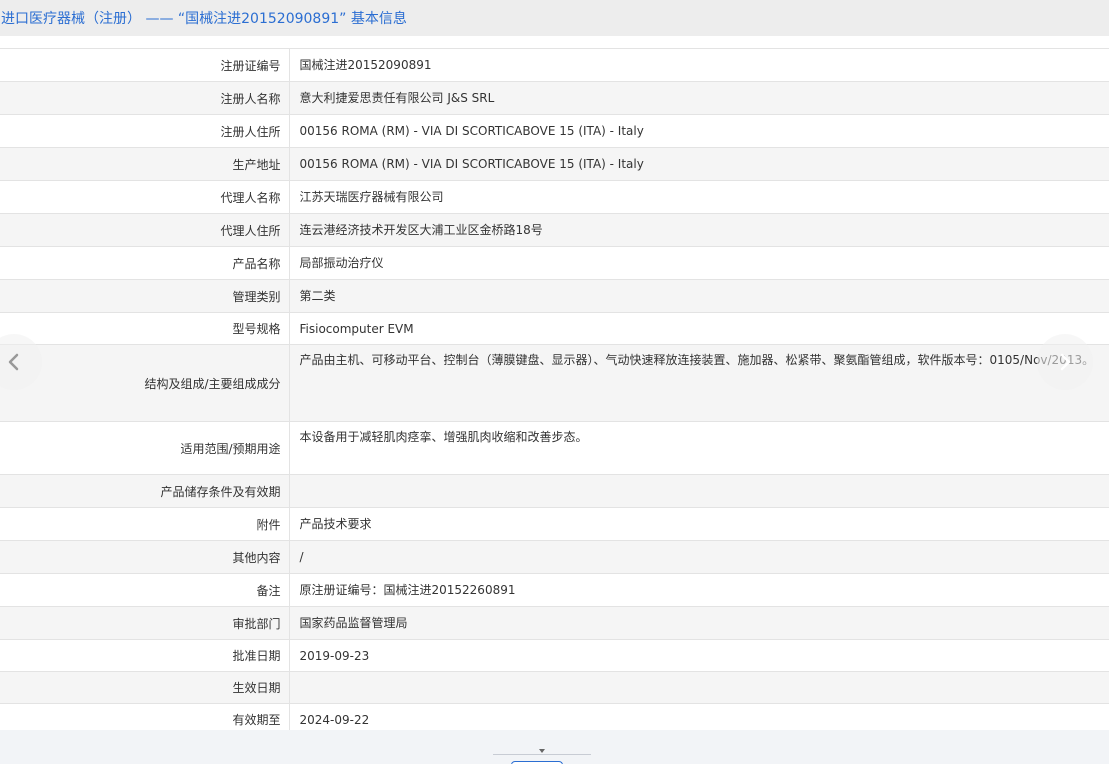 The width and height of the screenshot is (1109, 764). I want to click on row-label: 代理人住所, so click(145, 230).